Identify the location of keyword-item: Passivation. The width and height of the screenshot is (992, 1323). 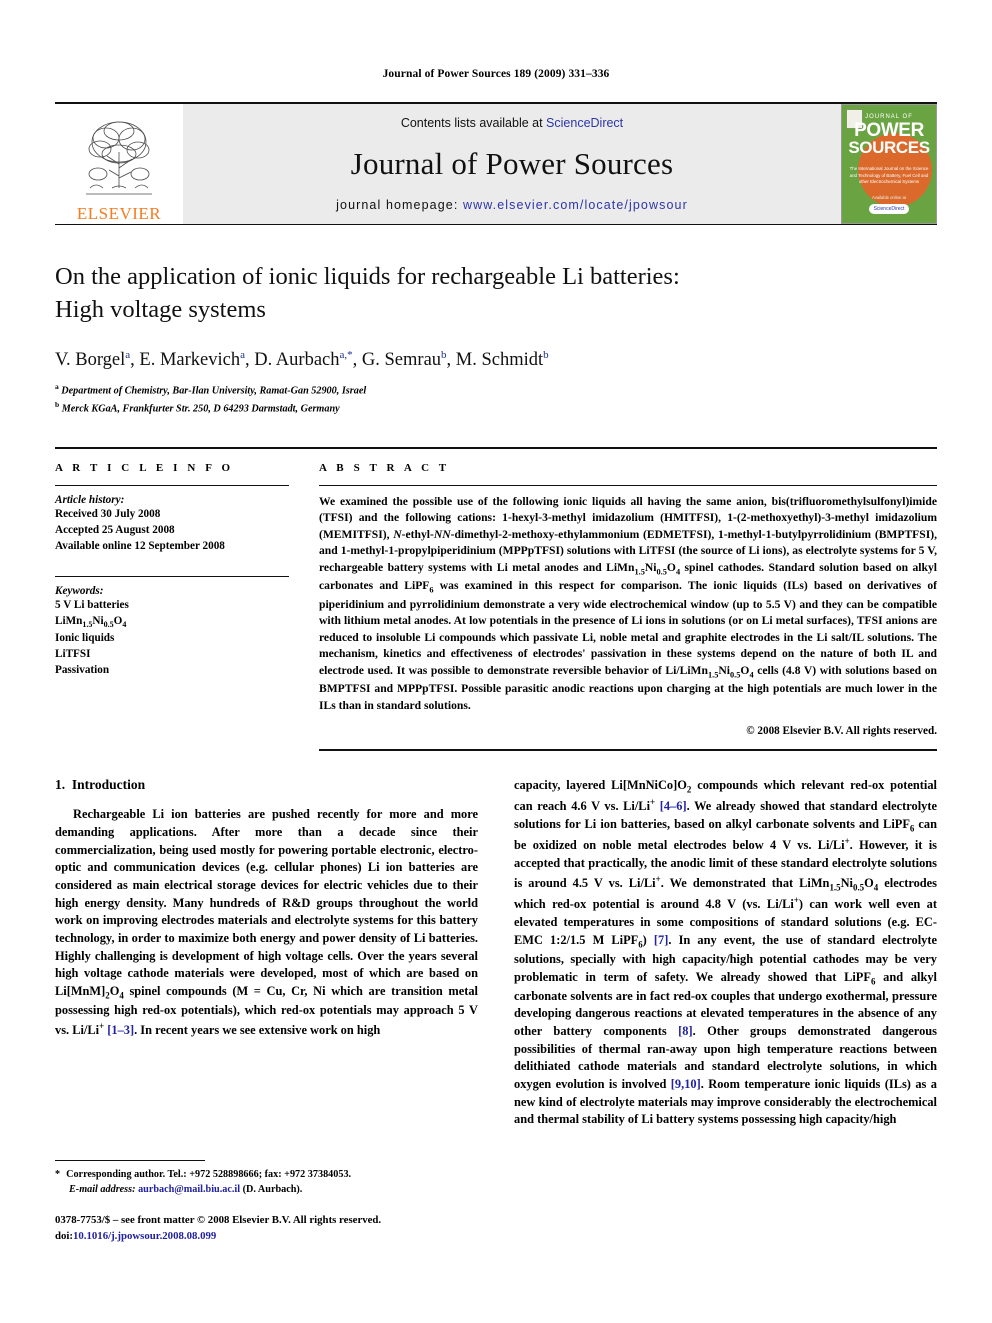
(82, 669).